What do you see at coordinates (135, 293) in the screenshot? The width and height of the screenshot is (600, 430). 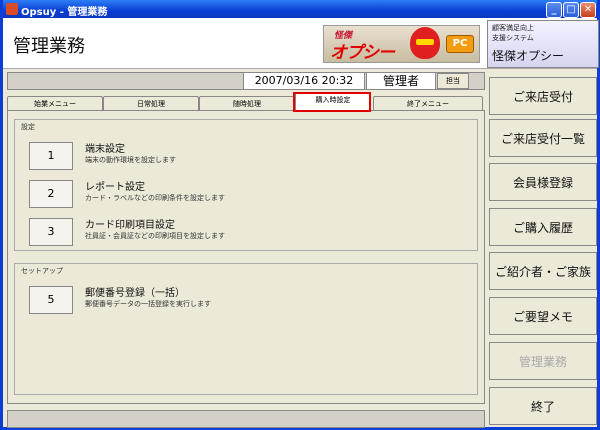 I see `item-title: 郵便番号登録（一括）` at bounding box center [135, 293].